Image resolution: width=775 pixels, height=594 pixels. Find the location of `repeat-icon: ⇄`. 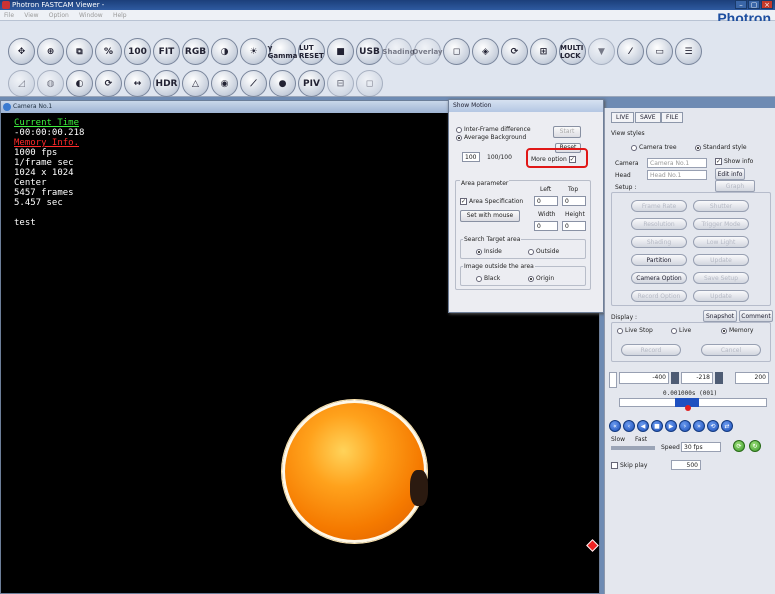

repeat-icon: ⇄ is located at coordinates (727, 426).